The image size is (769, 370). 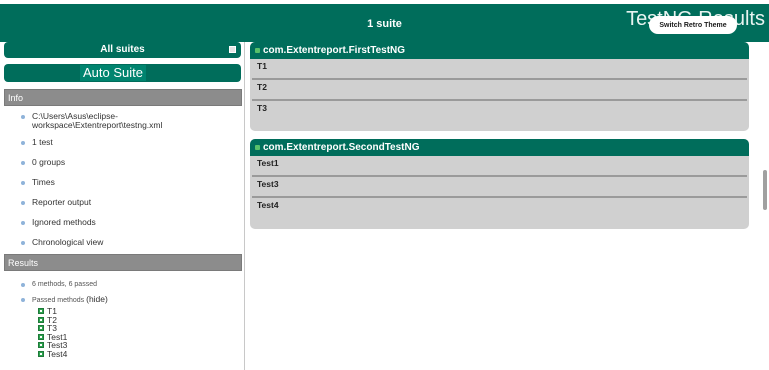 I want to click on class-name: com.Extentreport.SecondTestNG, so click(x=341, y=147).